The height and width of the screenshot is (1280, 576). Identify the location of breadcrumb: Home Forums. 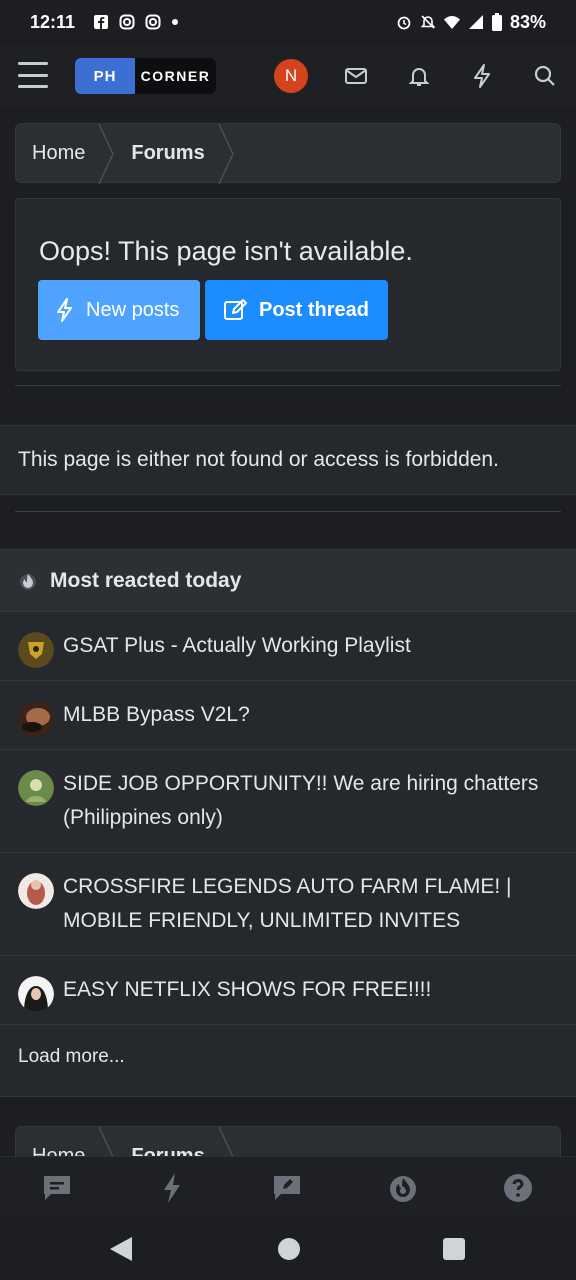
(288, 153).